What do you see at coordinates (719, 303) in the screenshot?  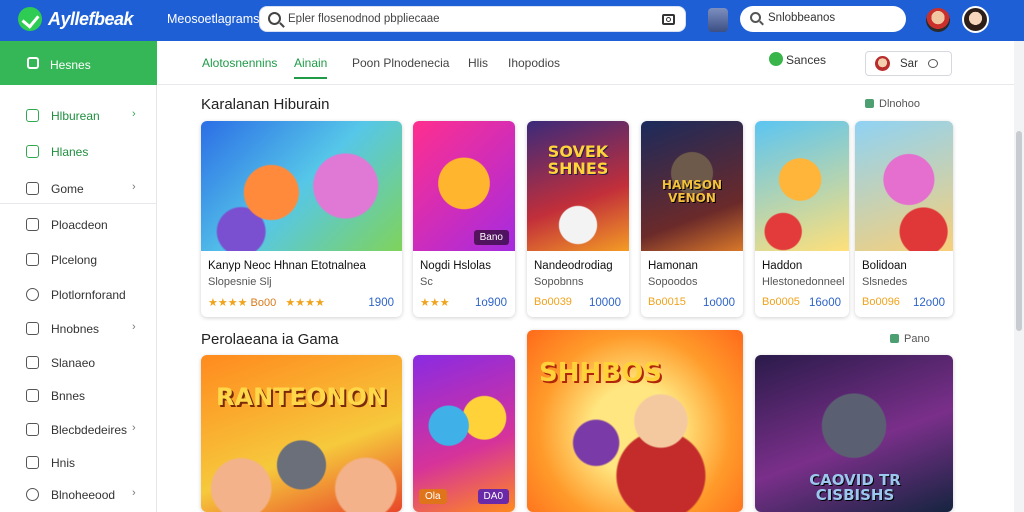 I see `game-price: 1o000` at bounding box center [719, 303].